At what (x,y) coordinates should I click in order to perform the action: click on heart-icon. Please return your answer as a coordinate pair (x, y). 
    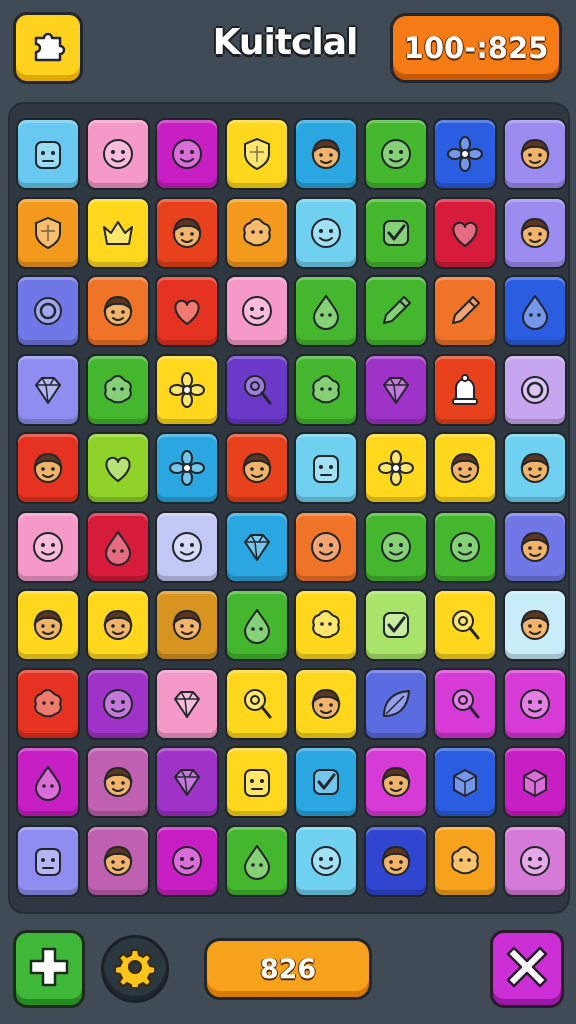
    Looking at the image, I should click on (187, 311).